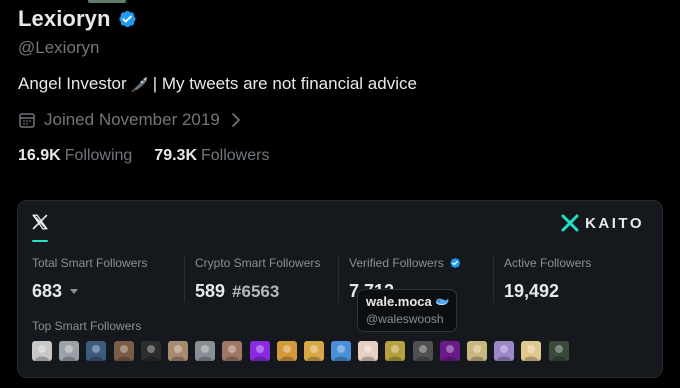  Describe the element at coordinates (300, 351) in the screenshot. I see `top-smart-followers-avatars` at that location.